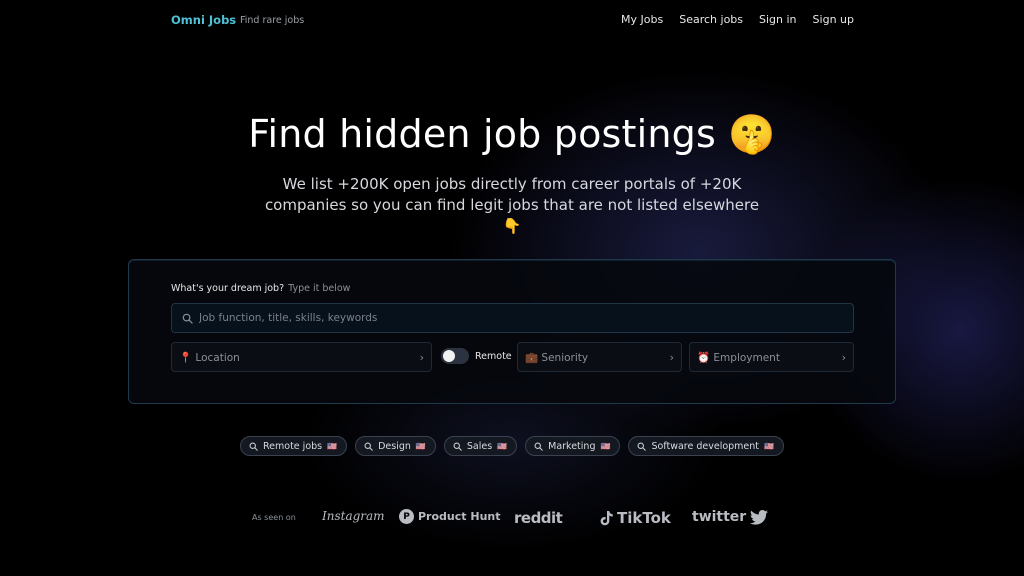 The image size is (1024, 576). I want to click on chip-label: Marketing, so click(572, 446).